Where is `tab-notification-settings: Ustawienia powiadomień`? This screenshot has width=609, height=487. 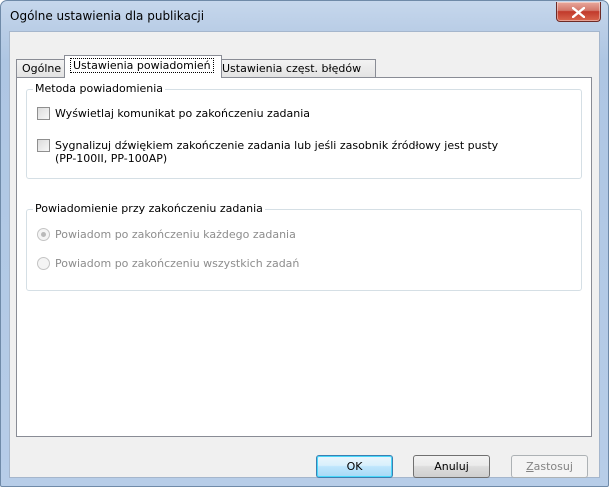
tab-notification-settings: Ustawienia powiadomień is located at coordinates (143, 66).